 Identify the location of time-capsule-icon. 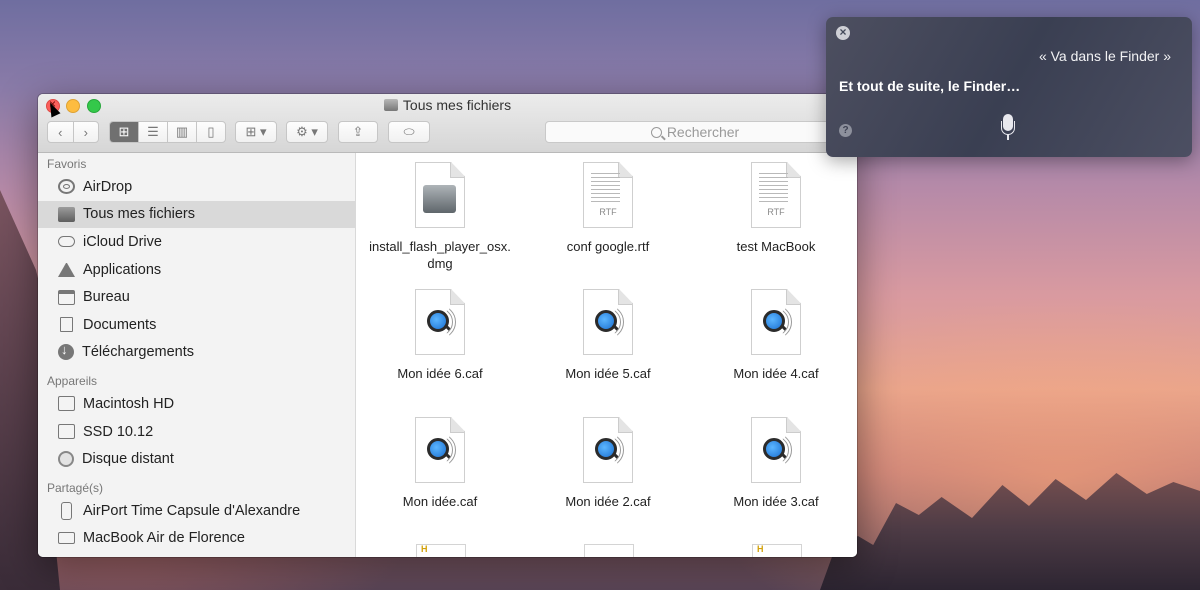
(66, 510).